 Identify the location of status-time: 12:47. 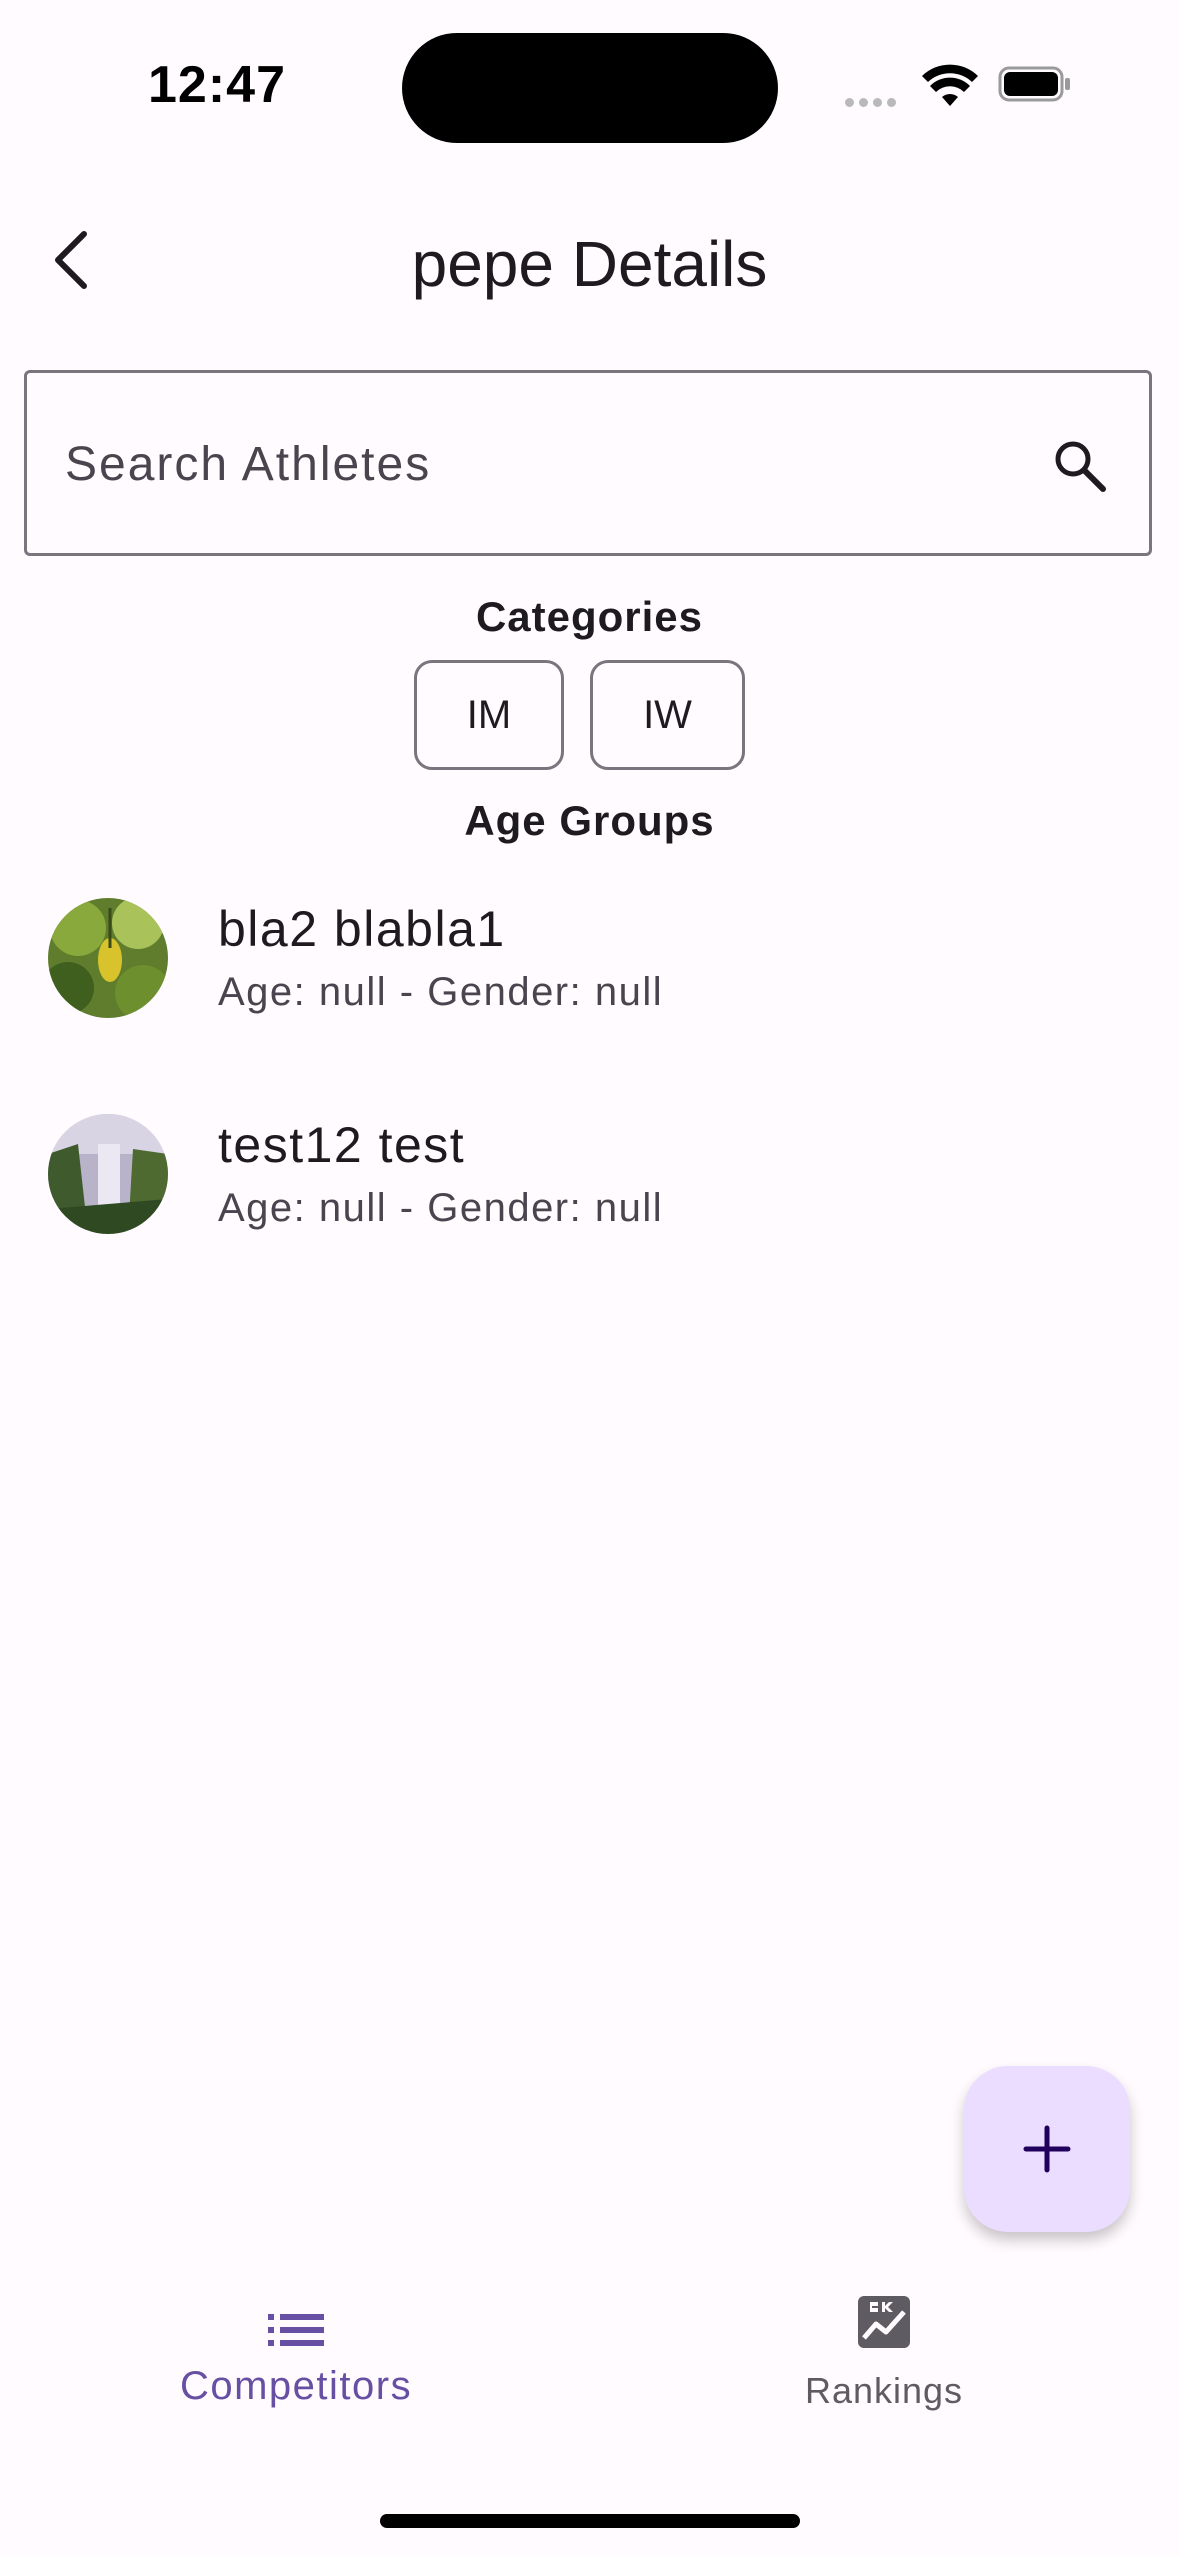
(217, 85).